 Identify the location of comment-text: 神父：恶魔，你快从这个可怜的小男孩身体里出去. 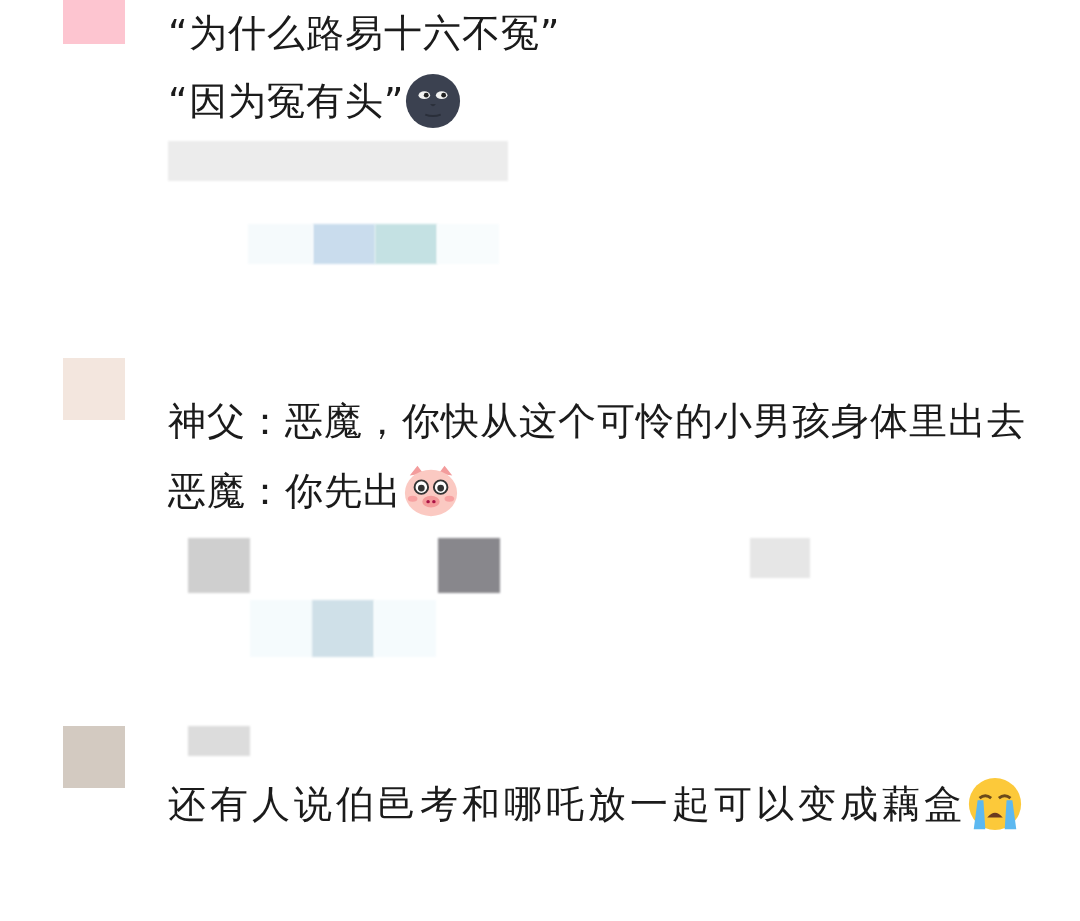
(597, 421).